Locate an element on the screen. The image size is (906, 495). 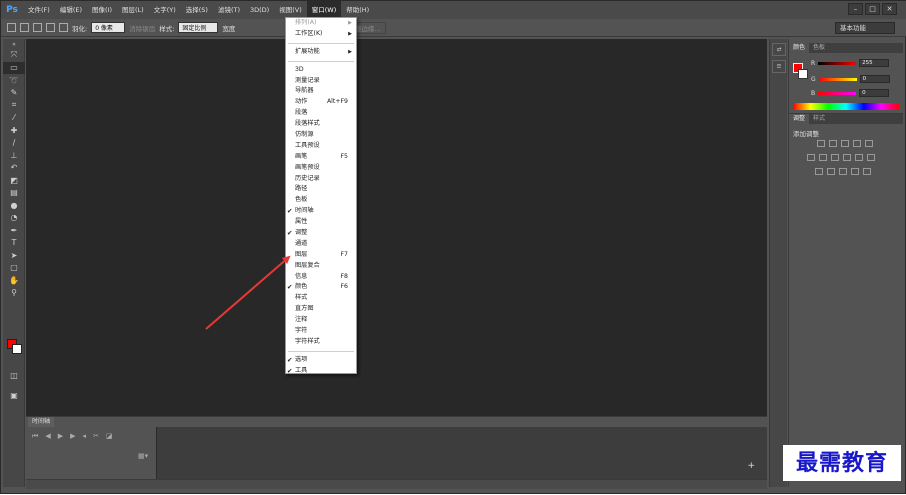
annotation-arrow is located at coordinates (248, 292).